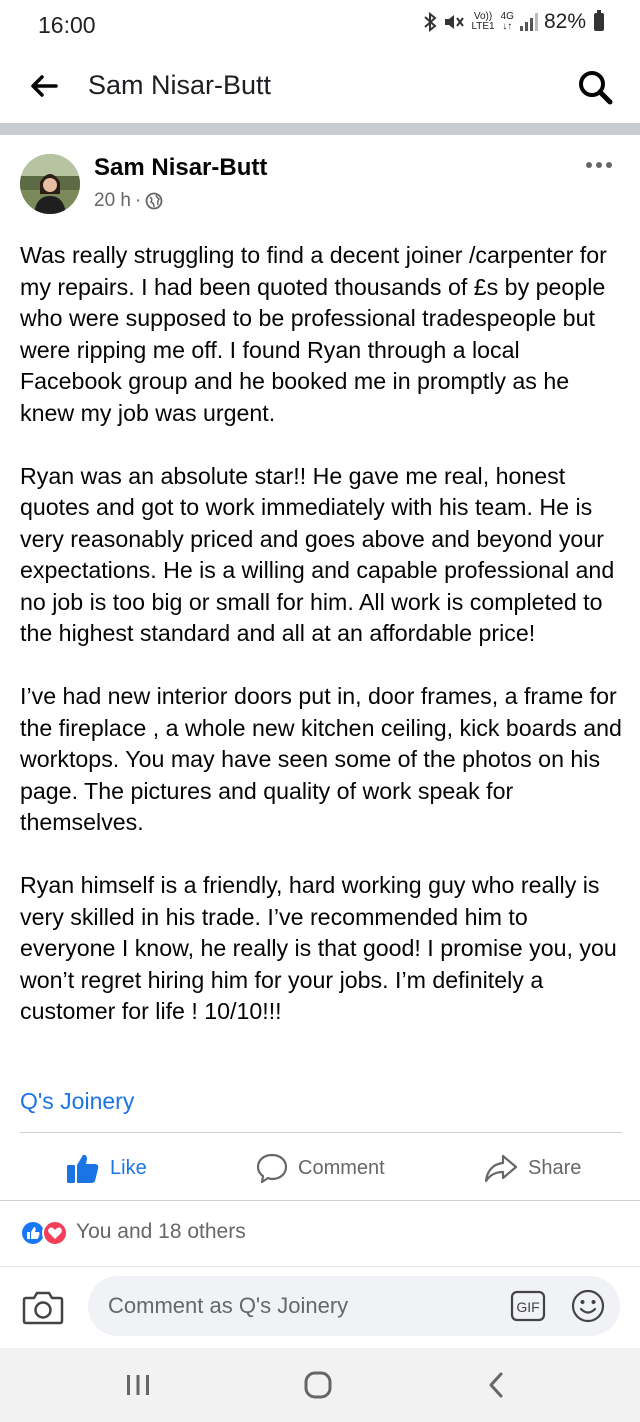 The image size is (640, 1422). I want to click on back-chevron-icon, so click(496, 1385).